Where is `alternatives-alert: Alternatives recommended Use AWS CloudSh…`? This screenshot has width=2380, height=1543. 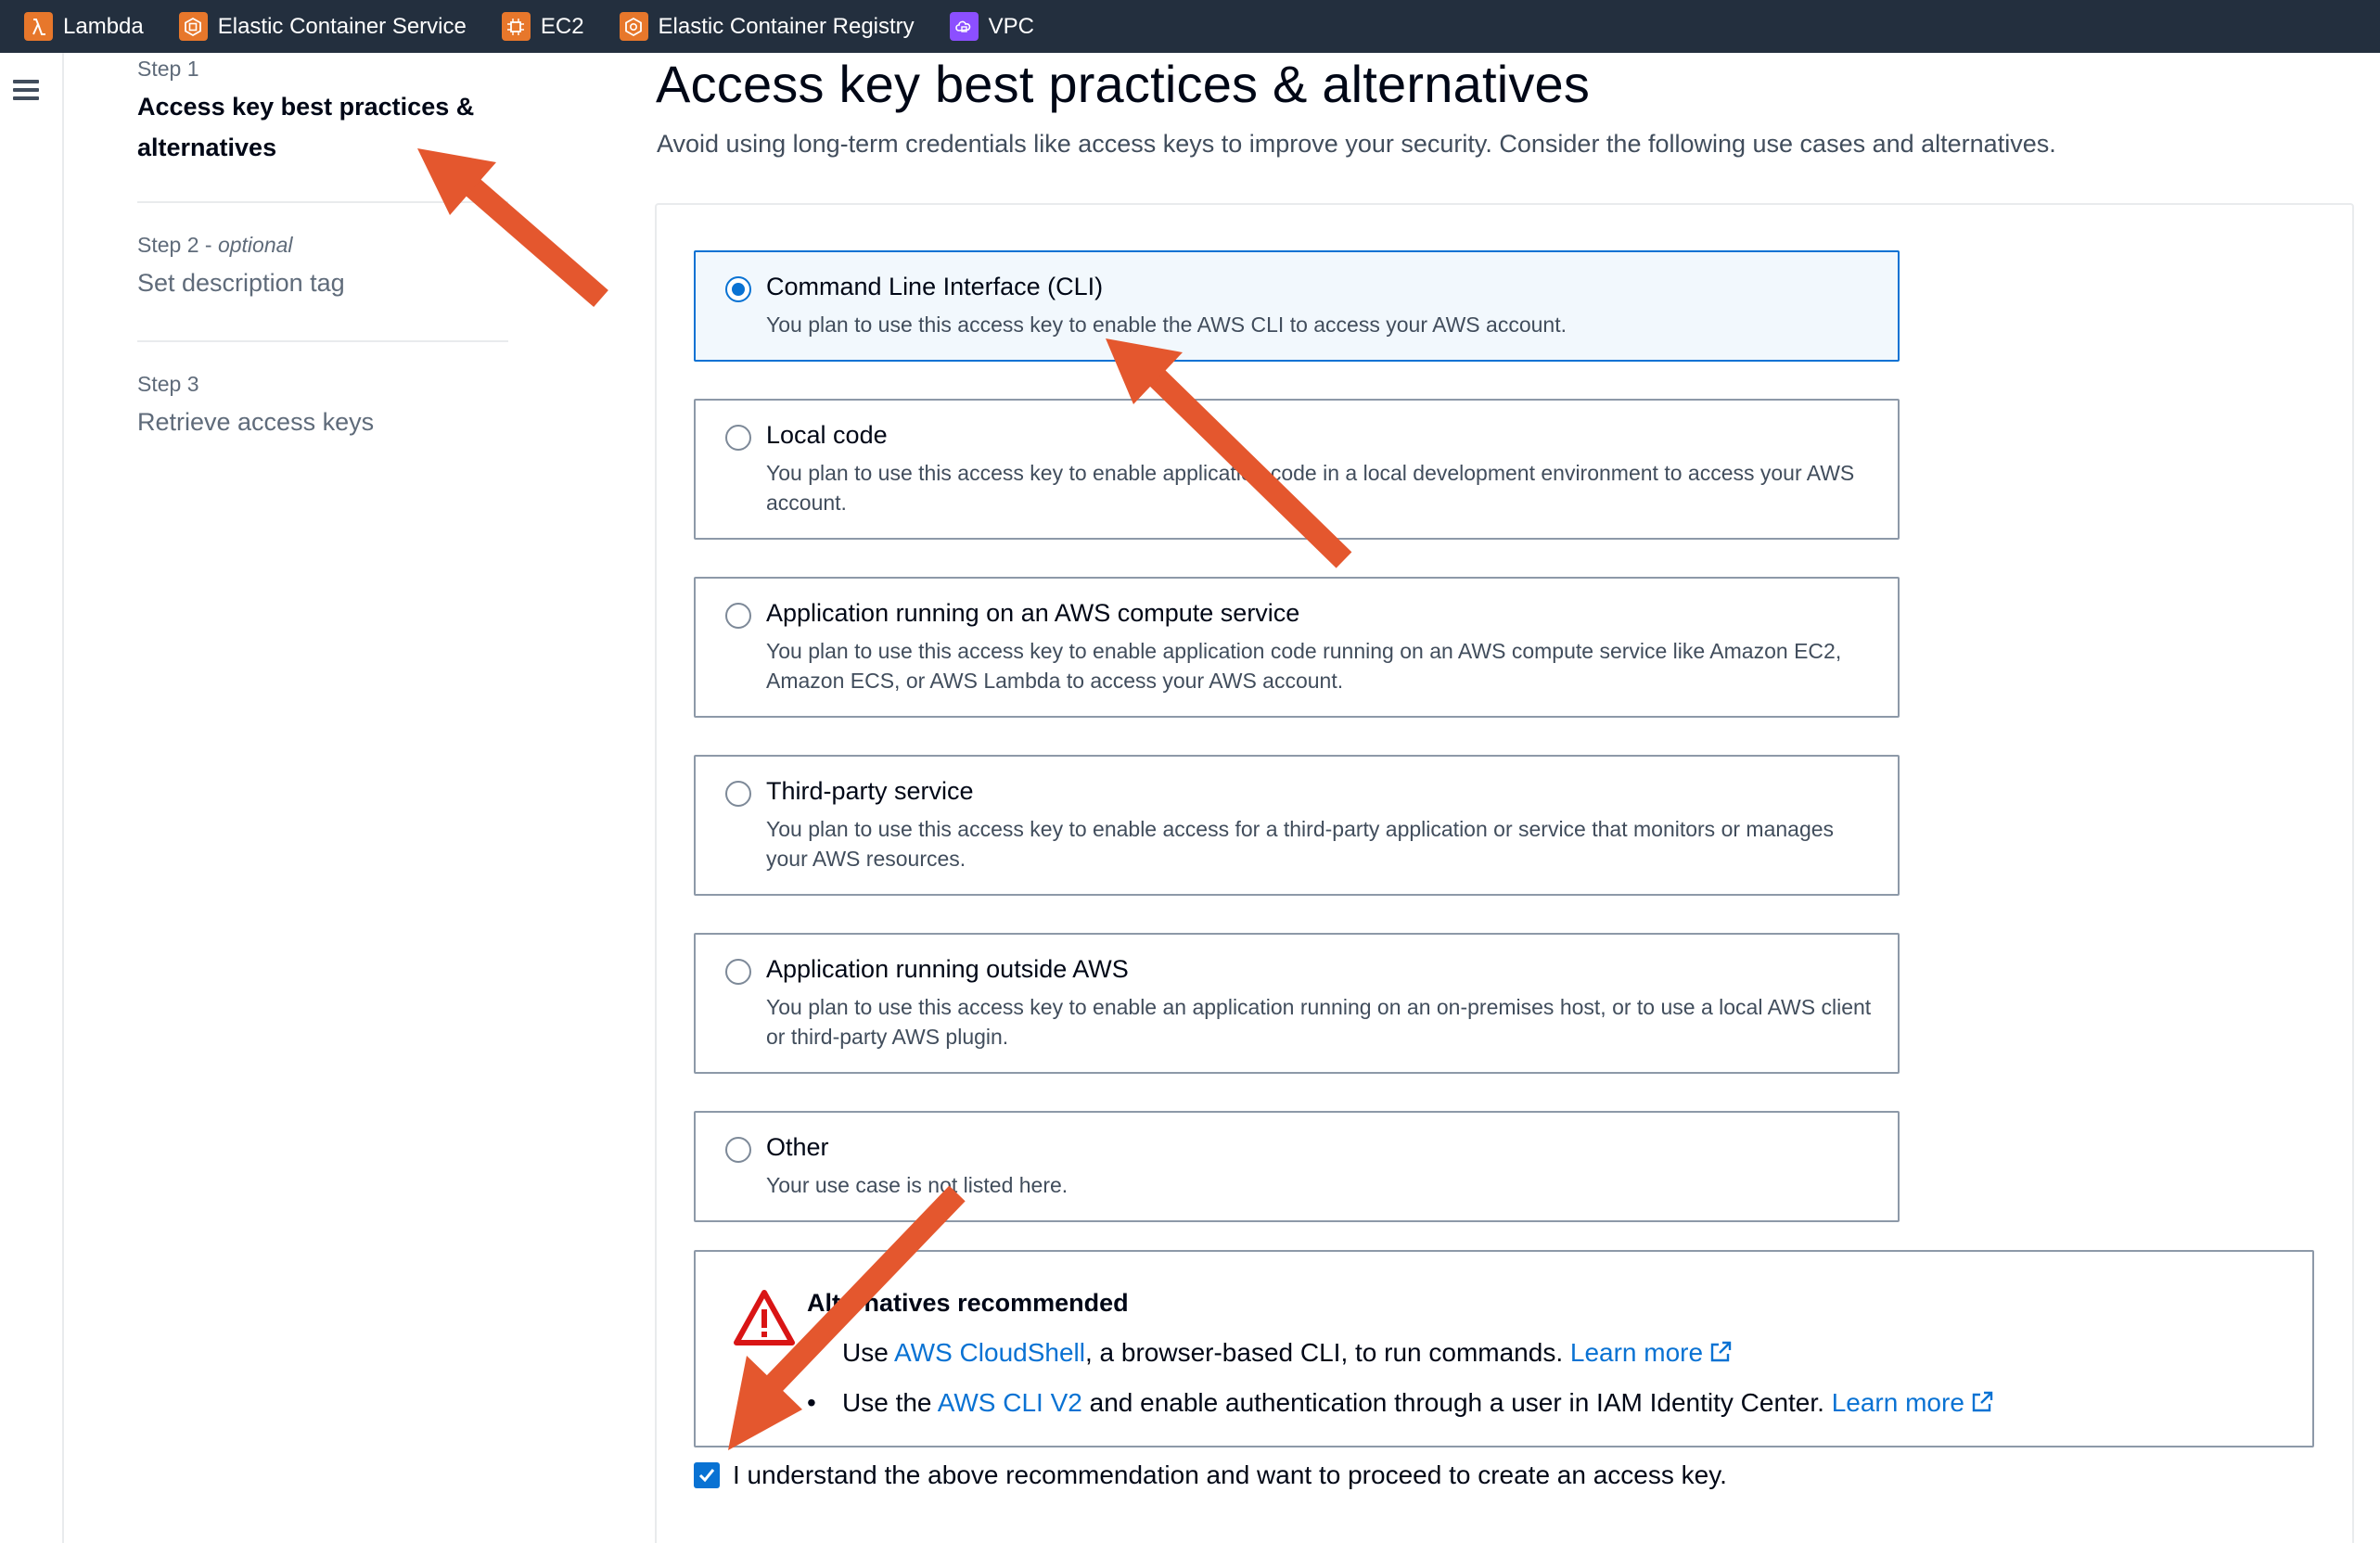 alternatives-alert: Alternatives recommended Use AWS CloudSh… is located at coordinates (1504, 1348).